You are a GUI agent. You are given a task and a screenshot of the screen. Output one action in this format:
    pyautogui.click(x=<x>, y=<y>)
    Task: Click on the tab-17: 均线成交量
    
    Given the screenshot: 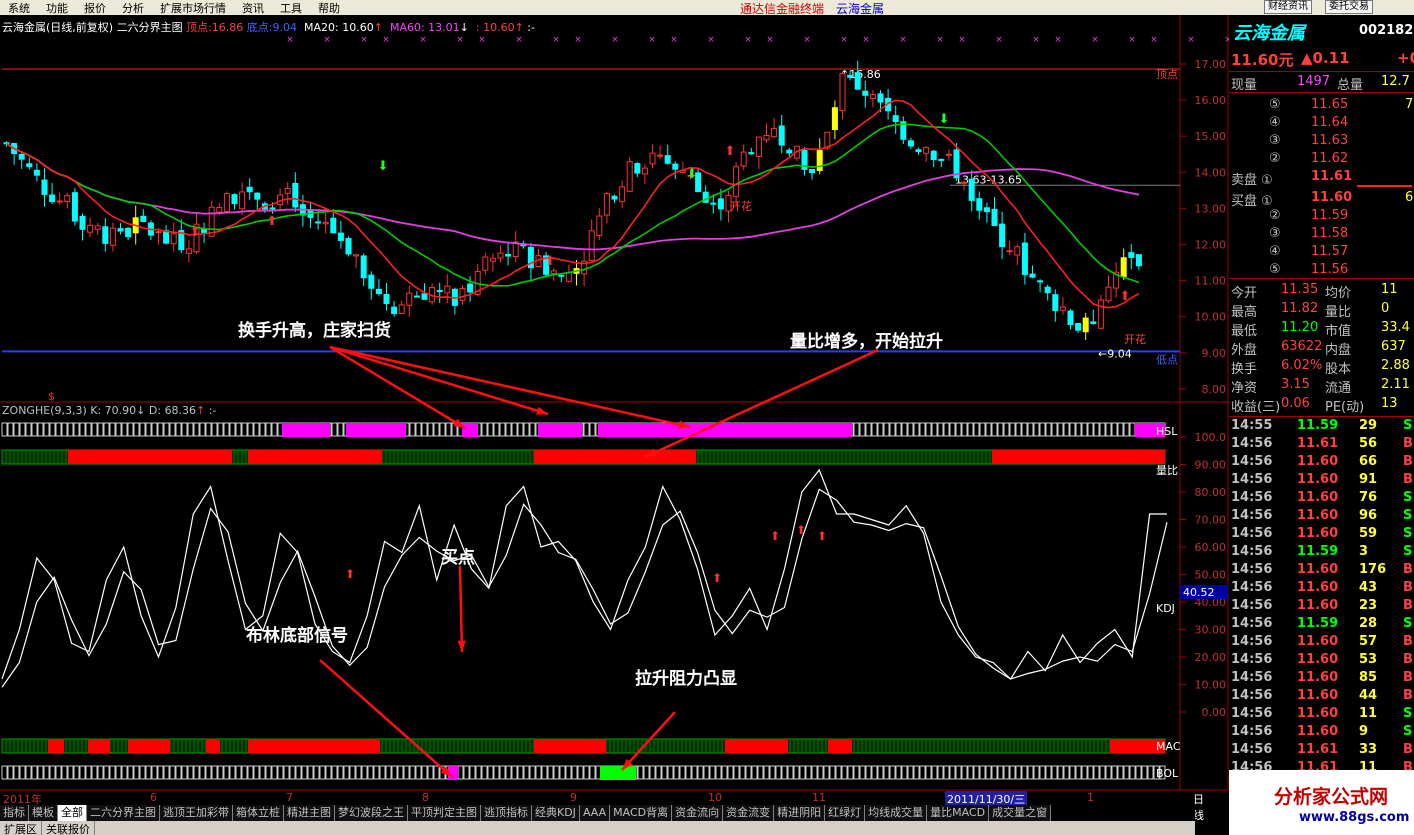 What is the action you would take?
    pyautogui.click(x=896, y=813)
    